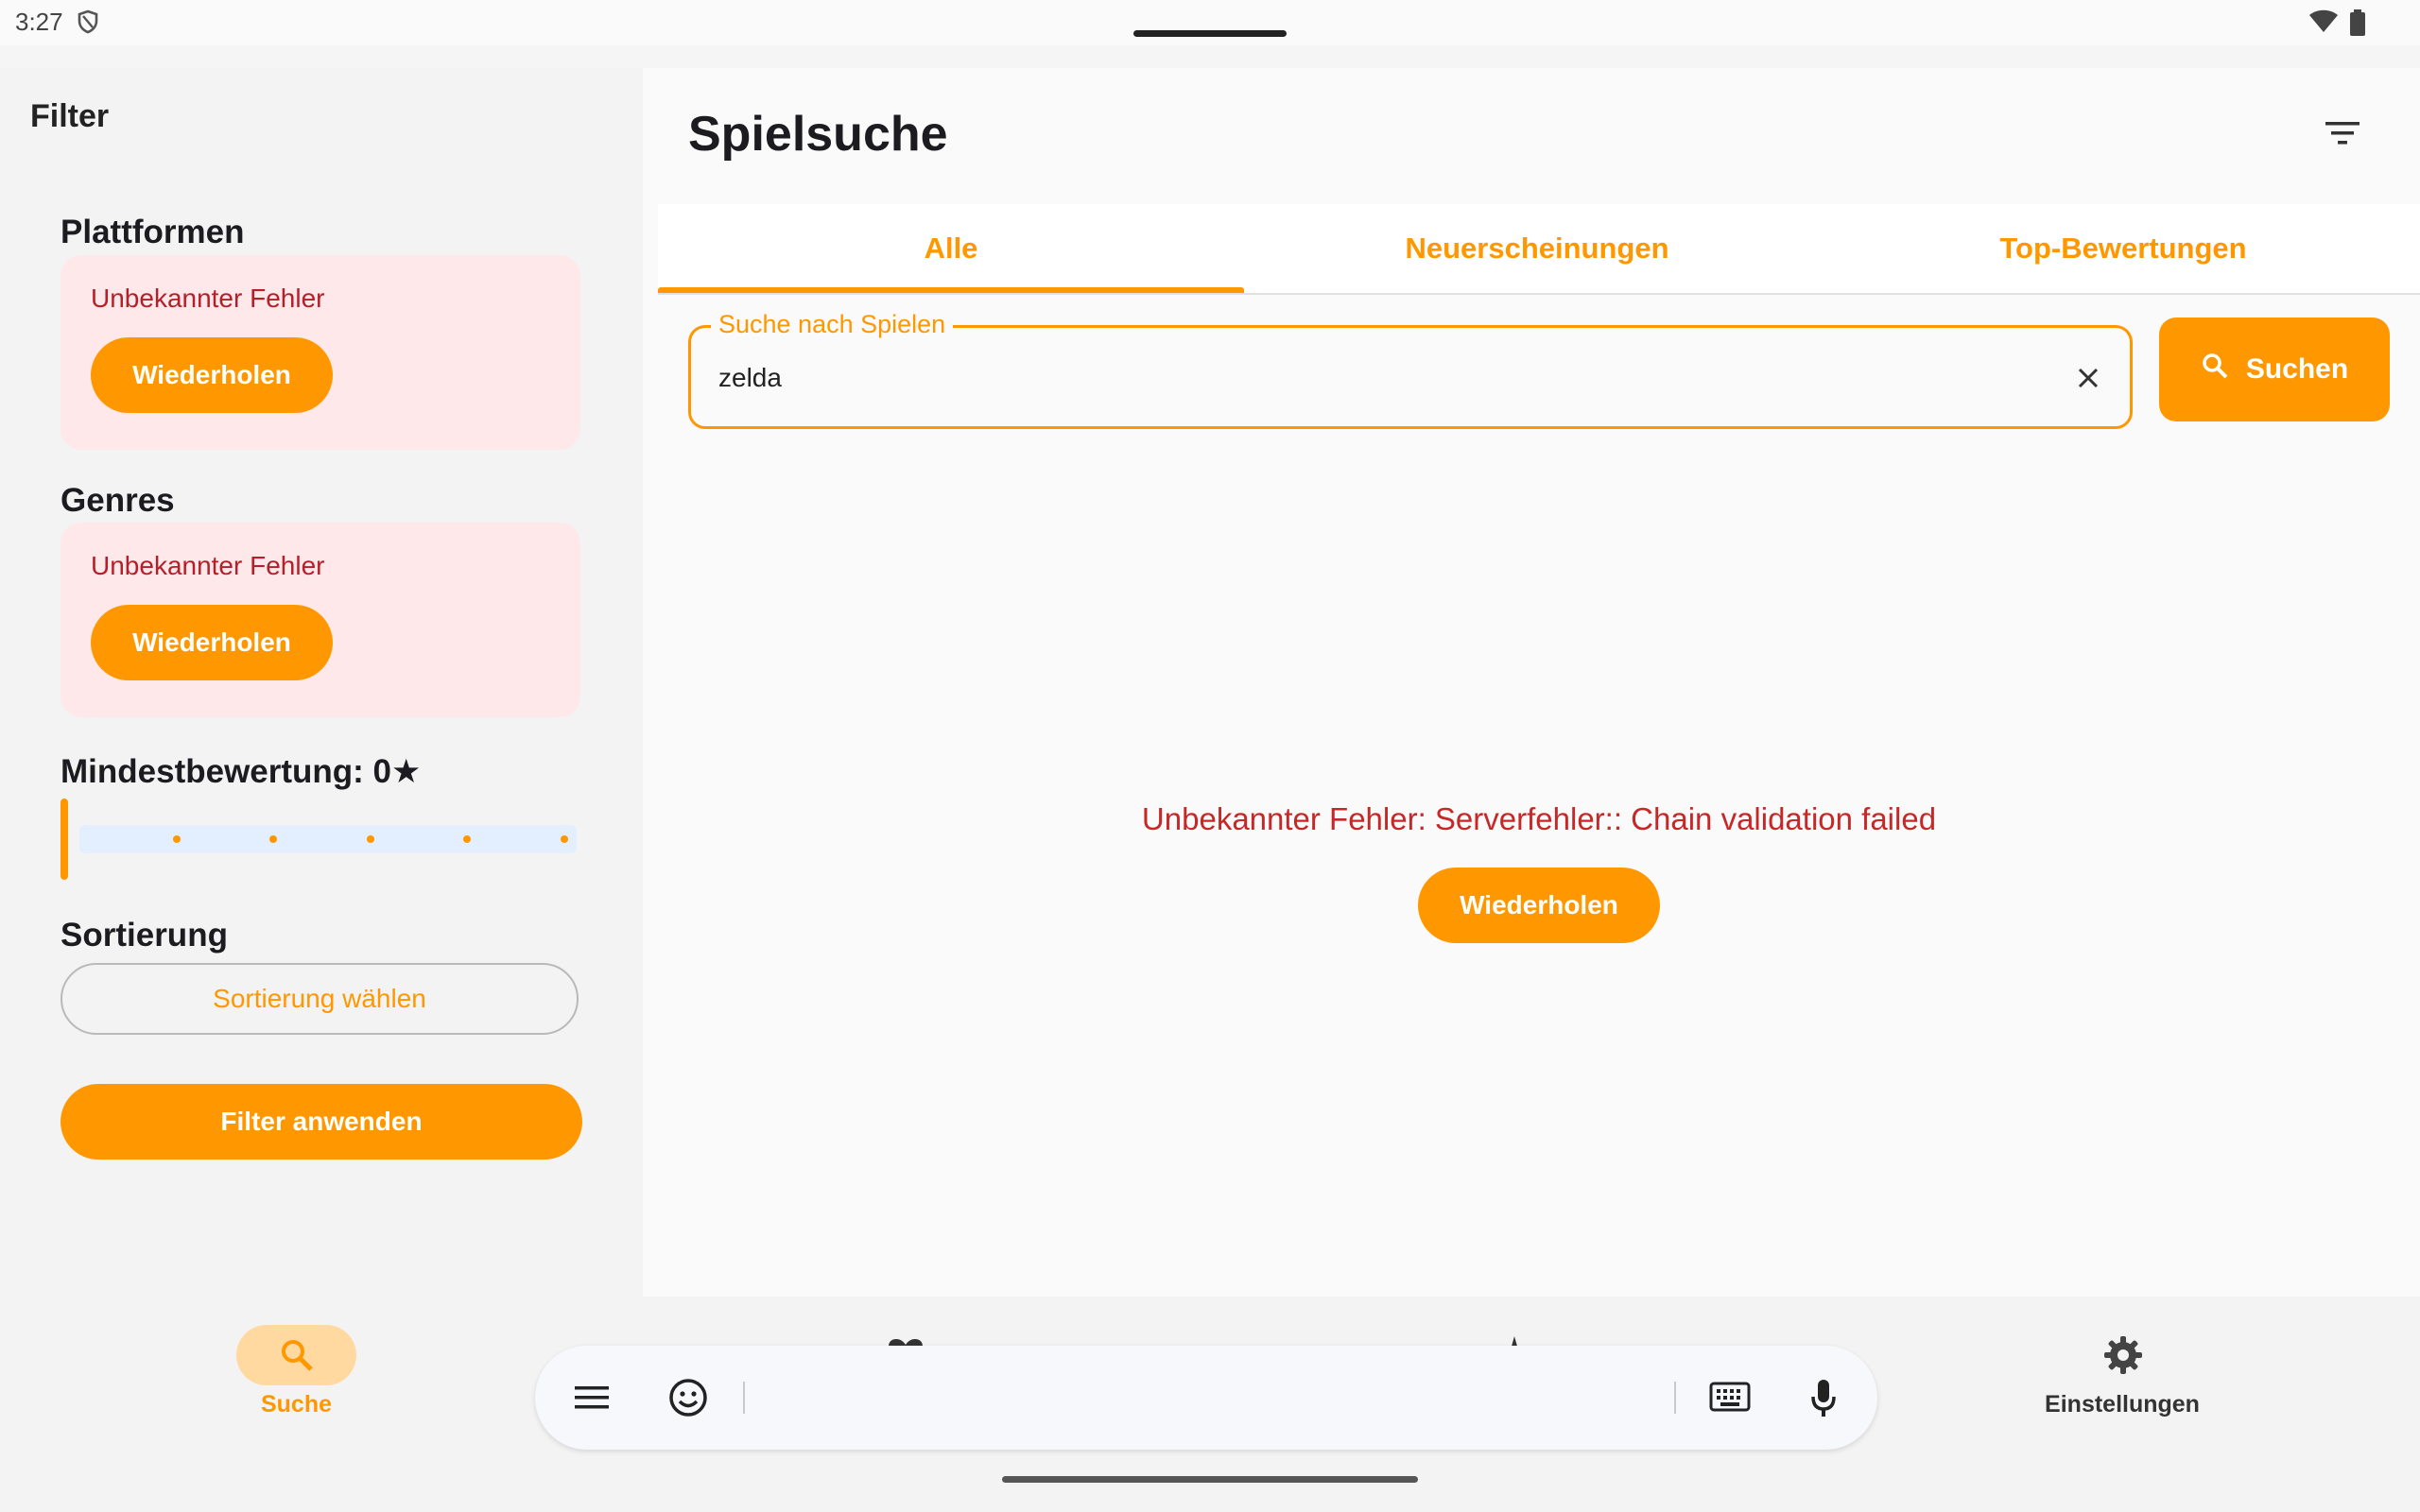 This screenshot has height=1512, width=2420. I want to click on filter-list-icon, so click(2342, 135).